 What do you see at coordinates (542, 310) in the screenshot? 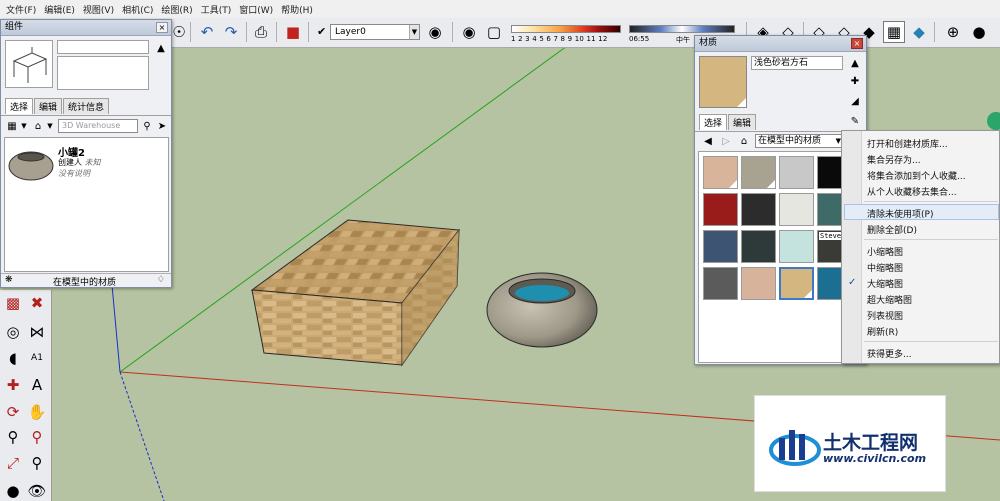
I see `pot-model` at bounding box center [542, 310].